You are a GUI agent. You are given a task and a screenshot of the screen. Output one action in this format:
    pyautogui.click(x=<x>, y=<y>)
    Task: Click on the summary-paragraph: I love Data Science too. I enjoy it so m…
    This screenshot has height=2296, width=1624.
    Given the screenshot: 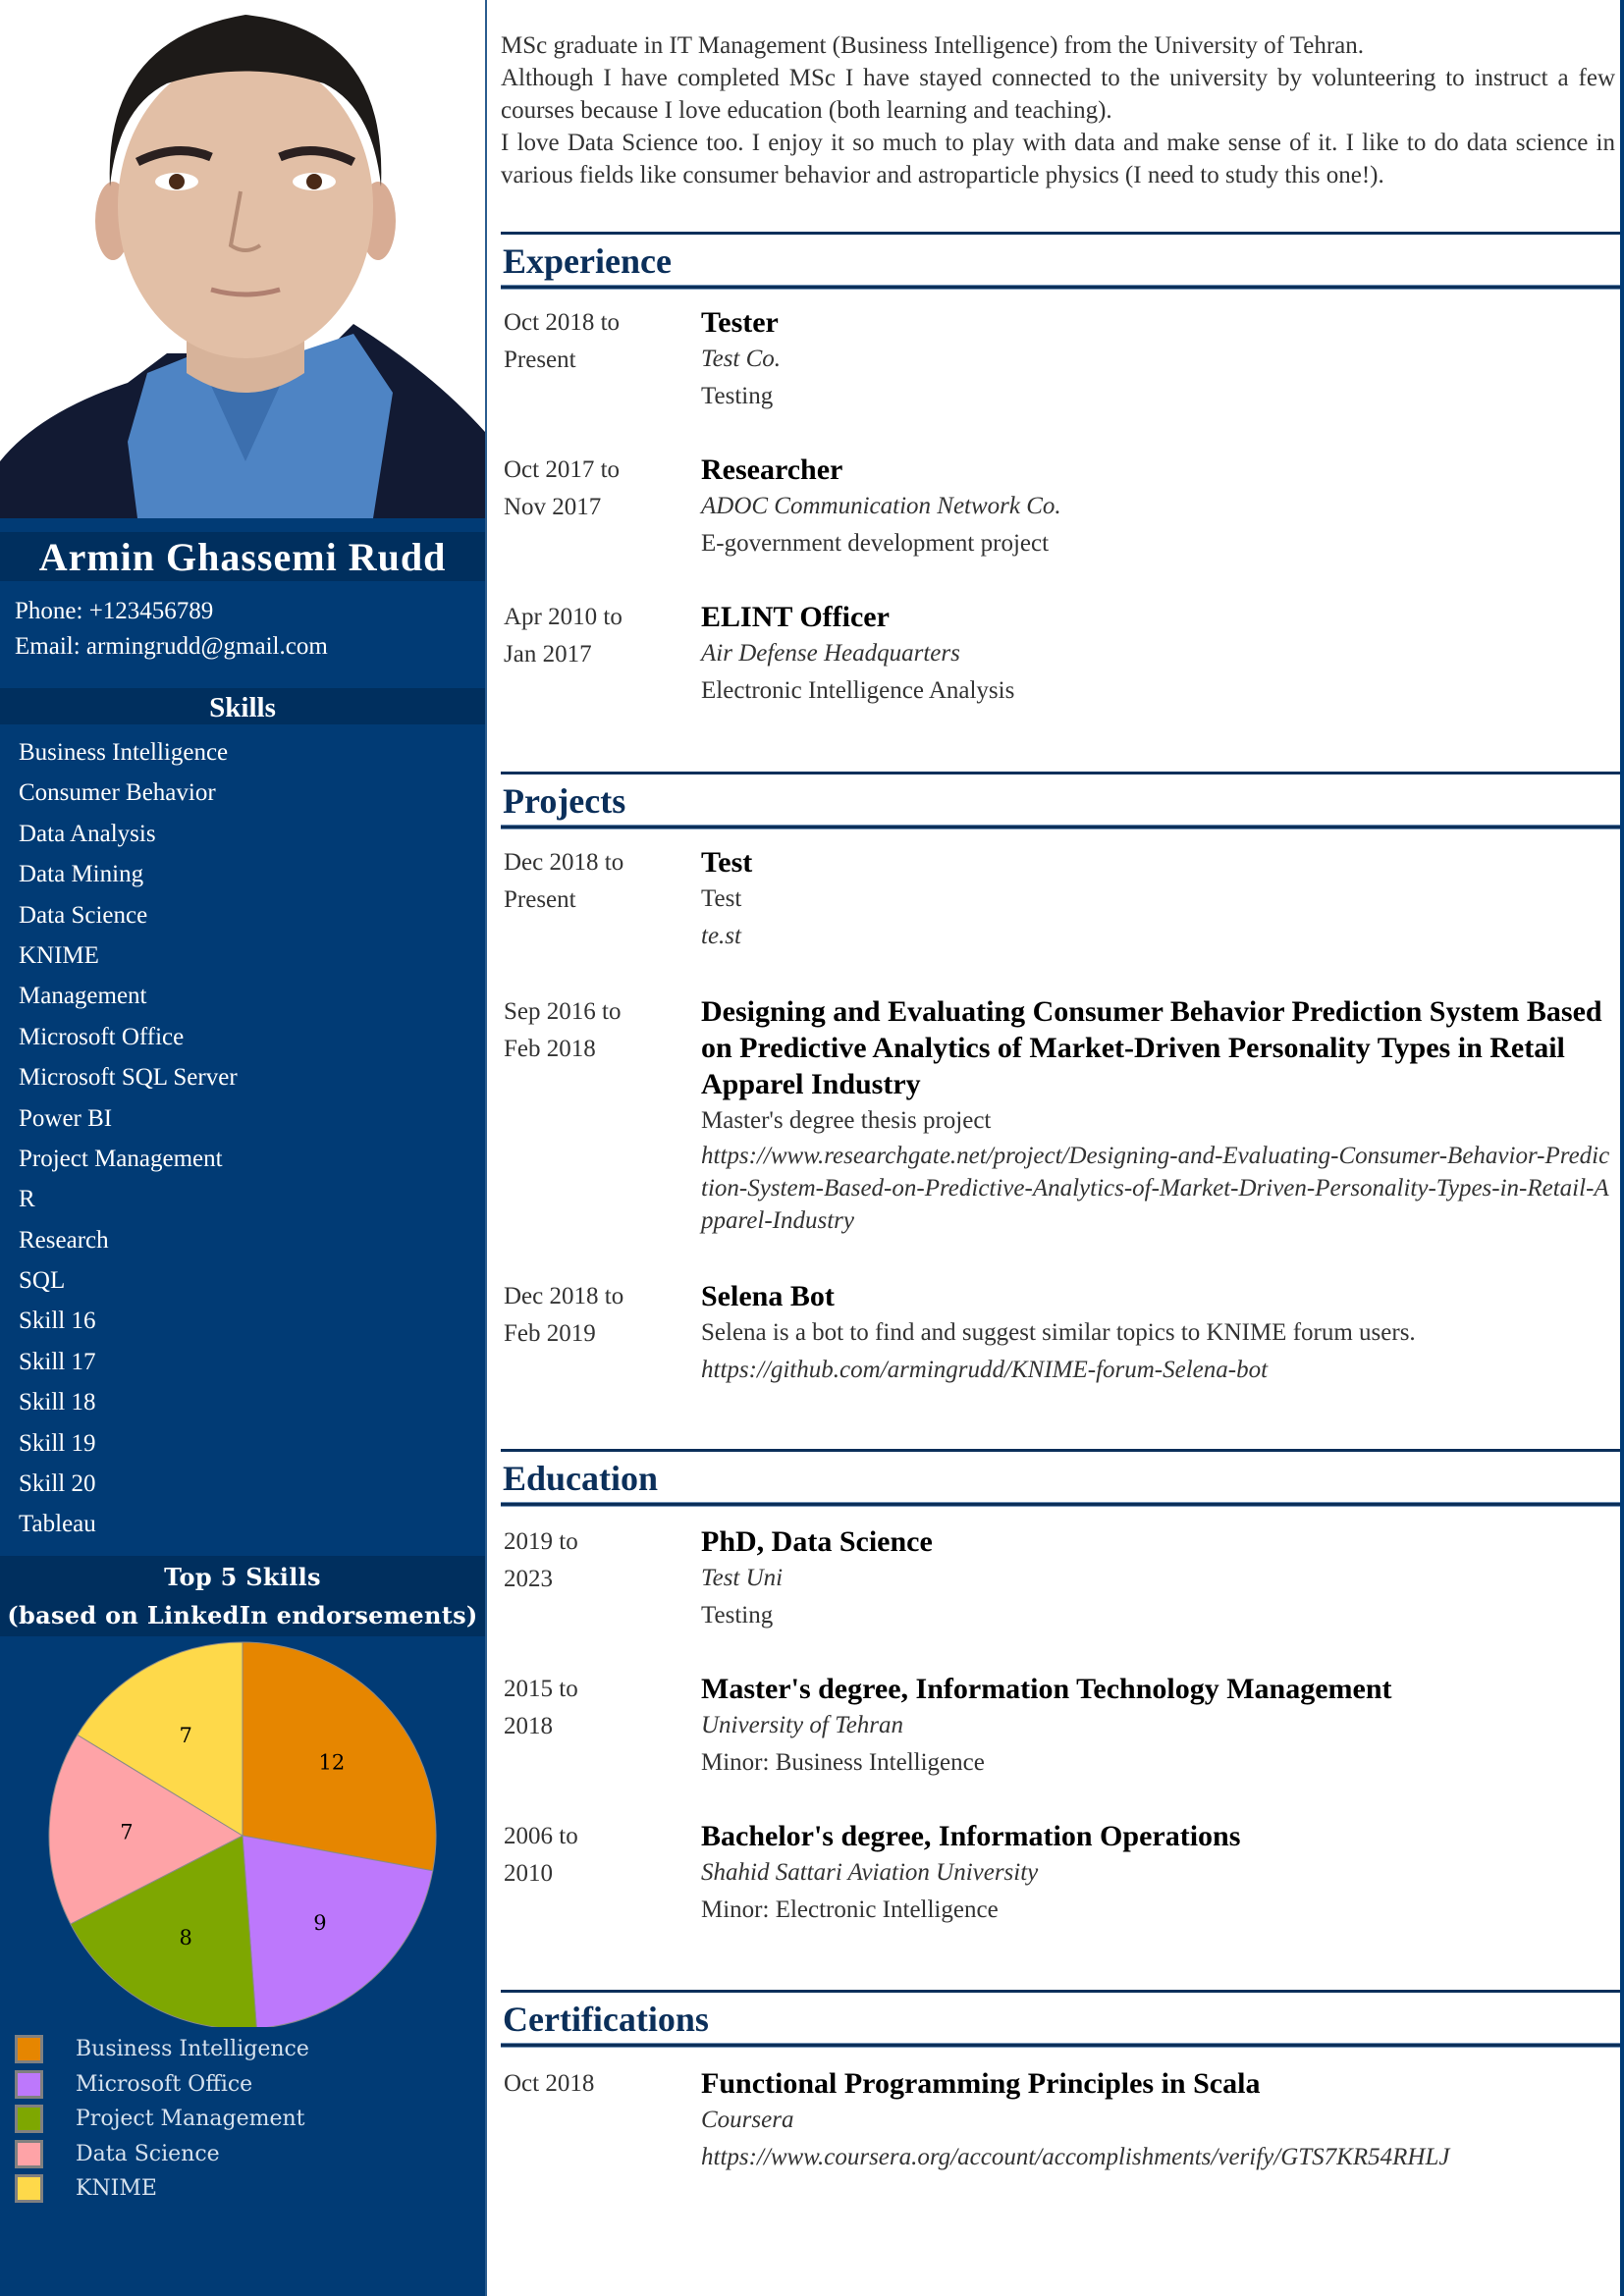 What is the action you would take?
    pyautogui.click(x=1058, y=159)
    